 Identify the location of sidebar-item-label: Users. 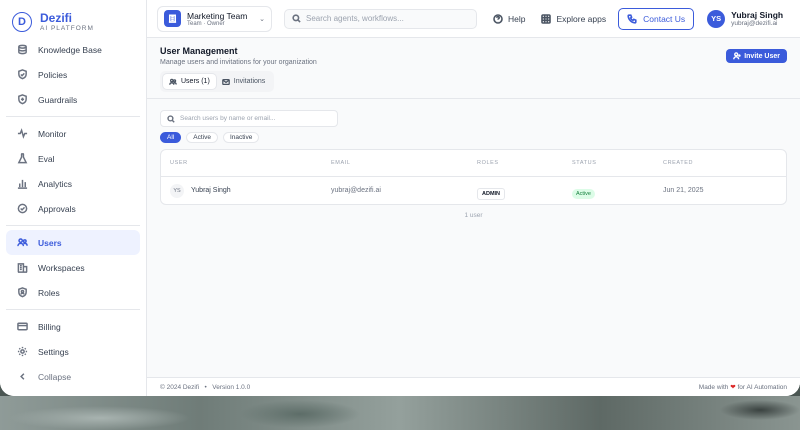
(50, 242).